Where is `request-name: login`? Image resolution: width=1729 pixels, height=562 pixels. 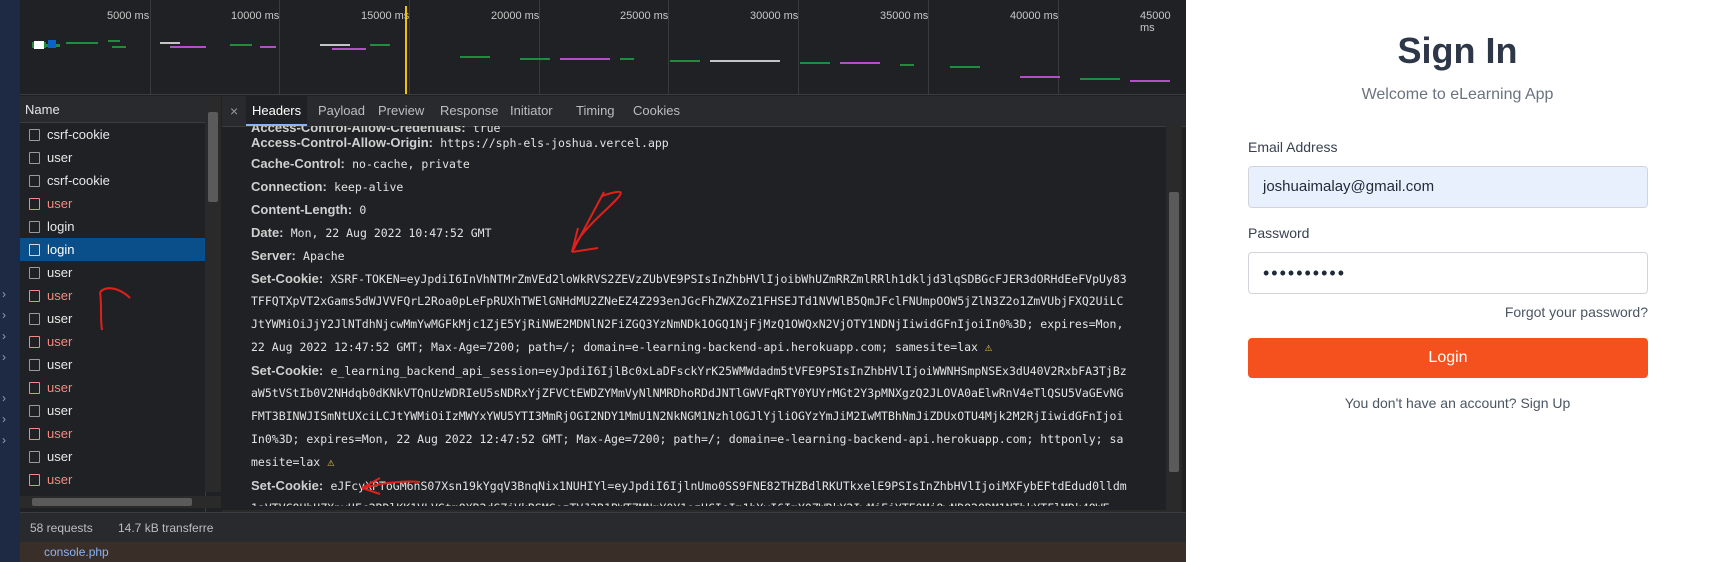 request-name: login is located at coordinates (61, 226).